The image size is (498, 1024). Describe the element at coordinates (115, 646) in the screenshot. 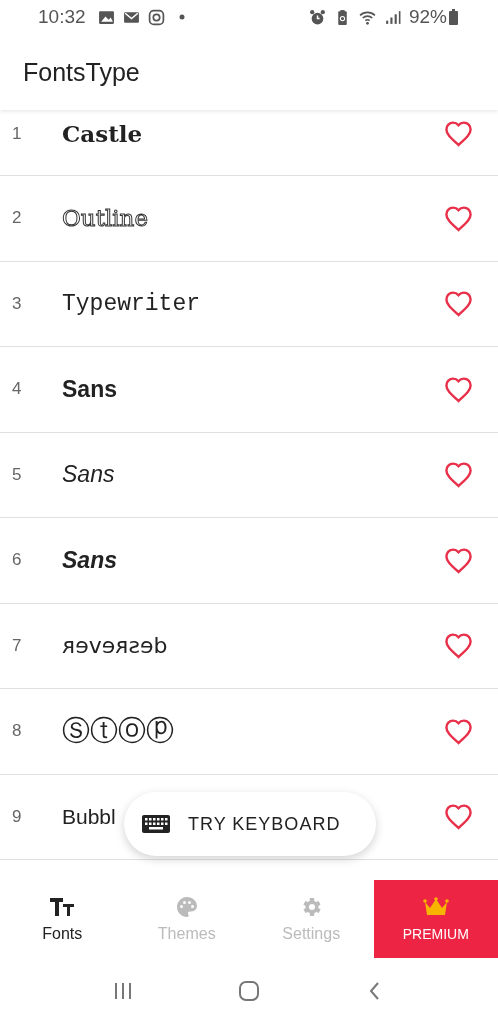

I see `font-sample: ᴙɘvɘᴙƨɘb` at that location.